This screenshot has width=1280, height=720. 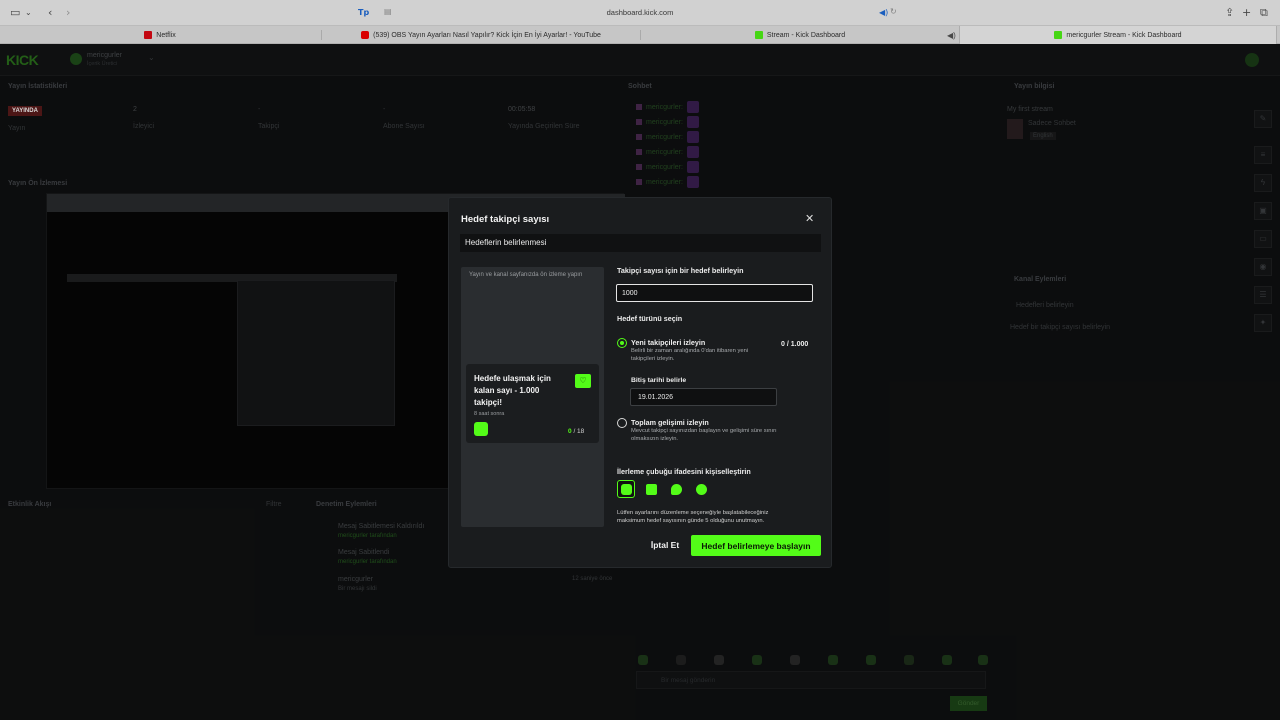 What do you see at coordinates (756, 545) in the screenshot?
I see `start-goal-button: Hedef belirlemeye başlayın` at bounding box center [756, 545].